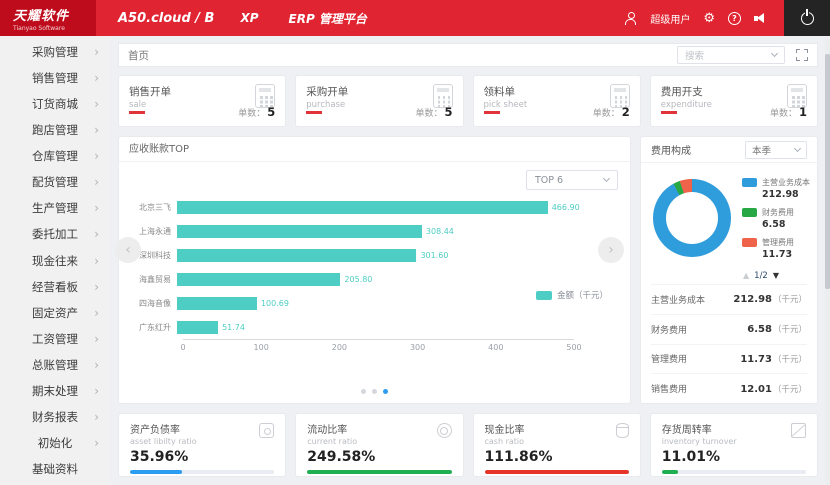  Describe the element at coordinates (746, 275) in the screenshot. I see `pager-up-icon: ▲` at that location.